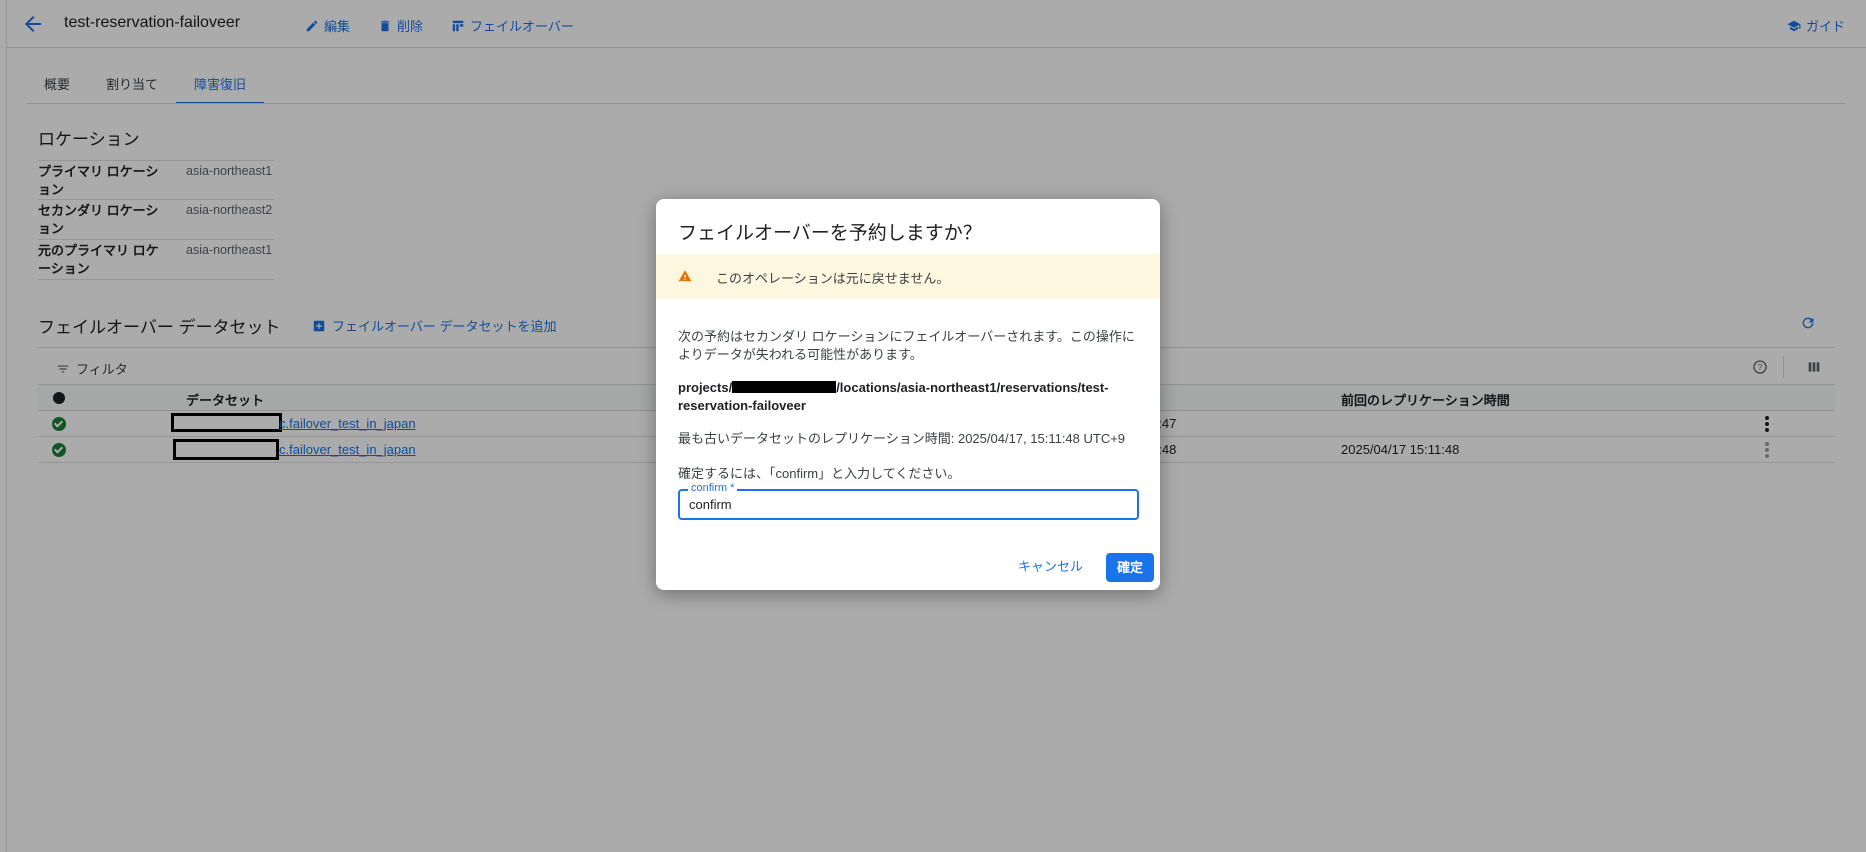 The image size is (1866, 852). I want to click on cancel-button: キャンセル, so click(1050, 565).